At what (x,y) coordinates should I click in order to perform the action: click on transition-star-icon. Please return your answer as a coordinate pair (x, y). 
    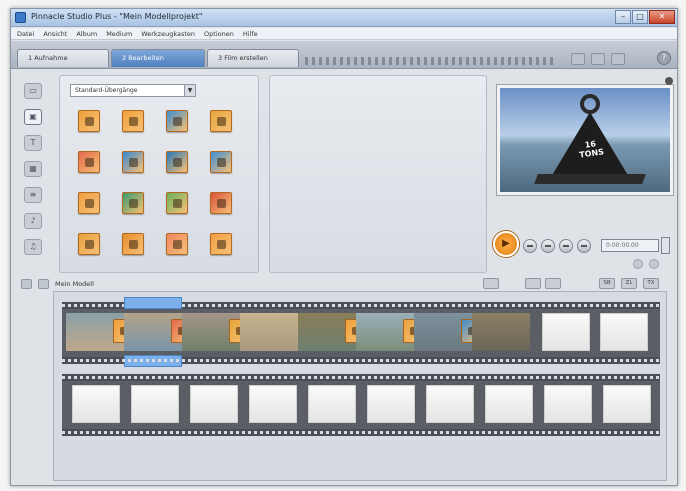
    Looking at the image, I should click on (89, 203).